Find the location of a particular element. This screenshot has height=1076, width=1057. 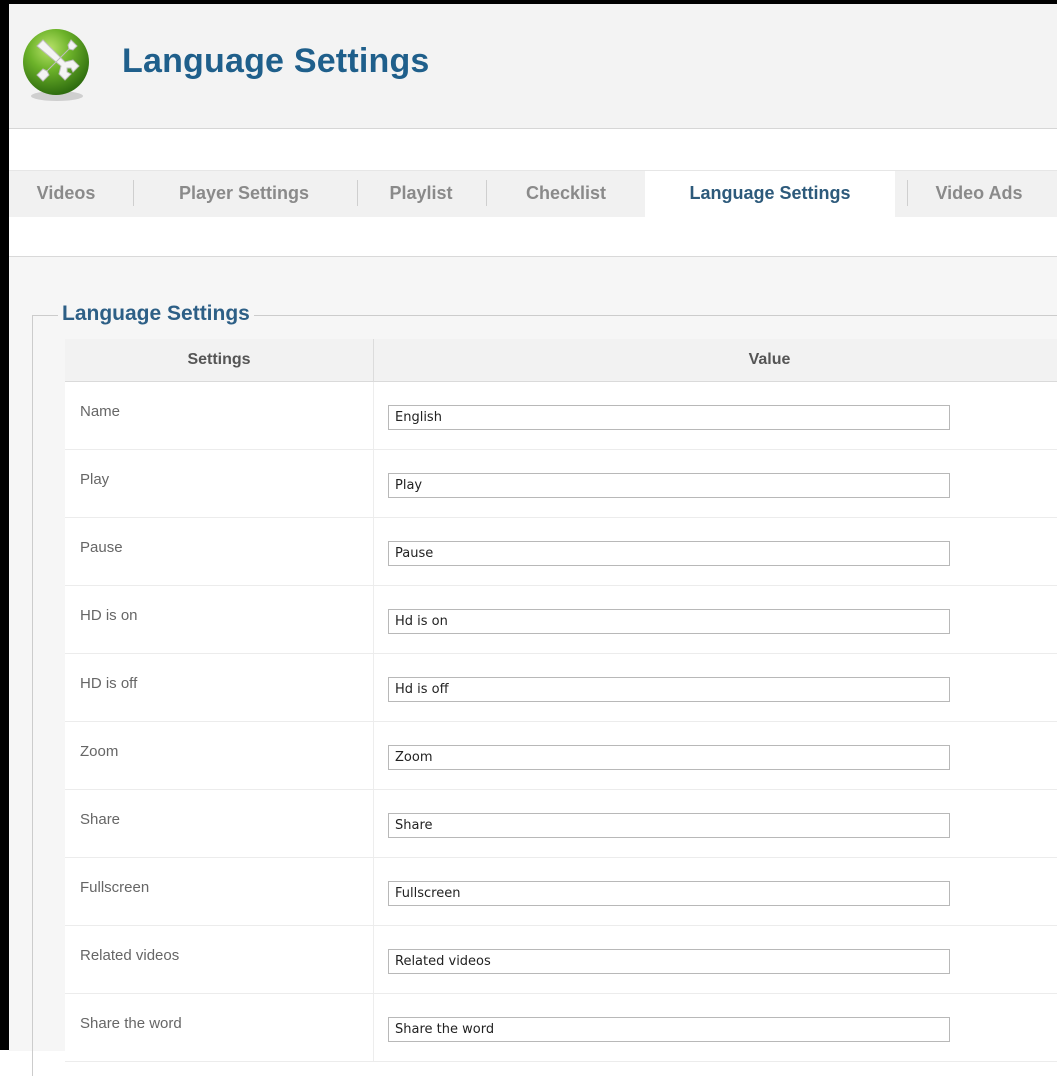

table-row: Share the word is located at coordinates (561, 1028).